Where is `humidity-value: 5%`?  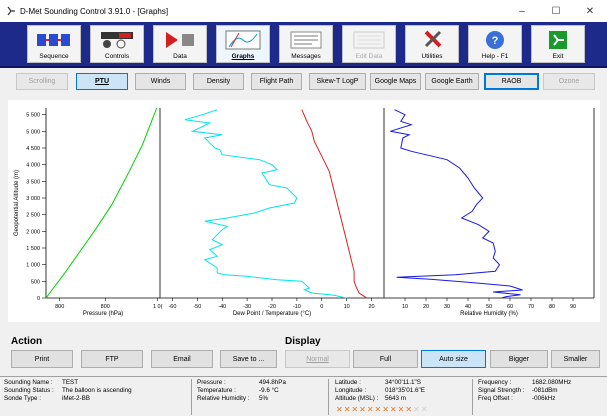 humidity-value: 5% is located at coordinates (264, 398).